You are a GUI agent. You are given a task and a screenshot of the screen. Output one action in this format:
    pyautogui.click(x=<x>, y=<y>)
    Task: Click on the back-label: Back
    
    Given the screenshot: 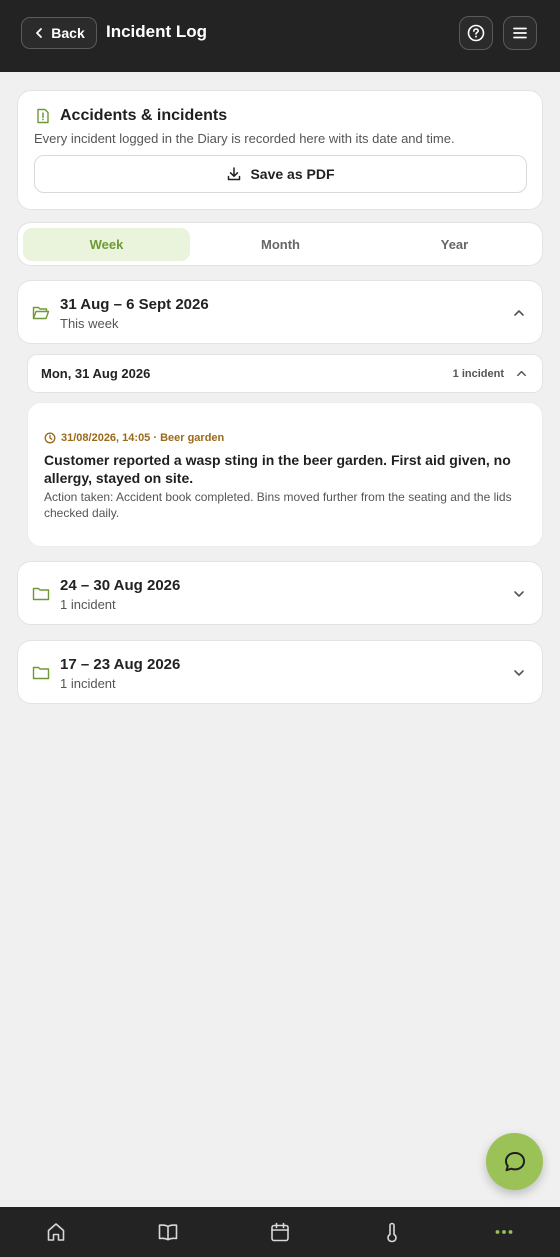 What is the action you would take?
    pyautogui.click(x=68, y=33)
    